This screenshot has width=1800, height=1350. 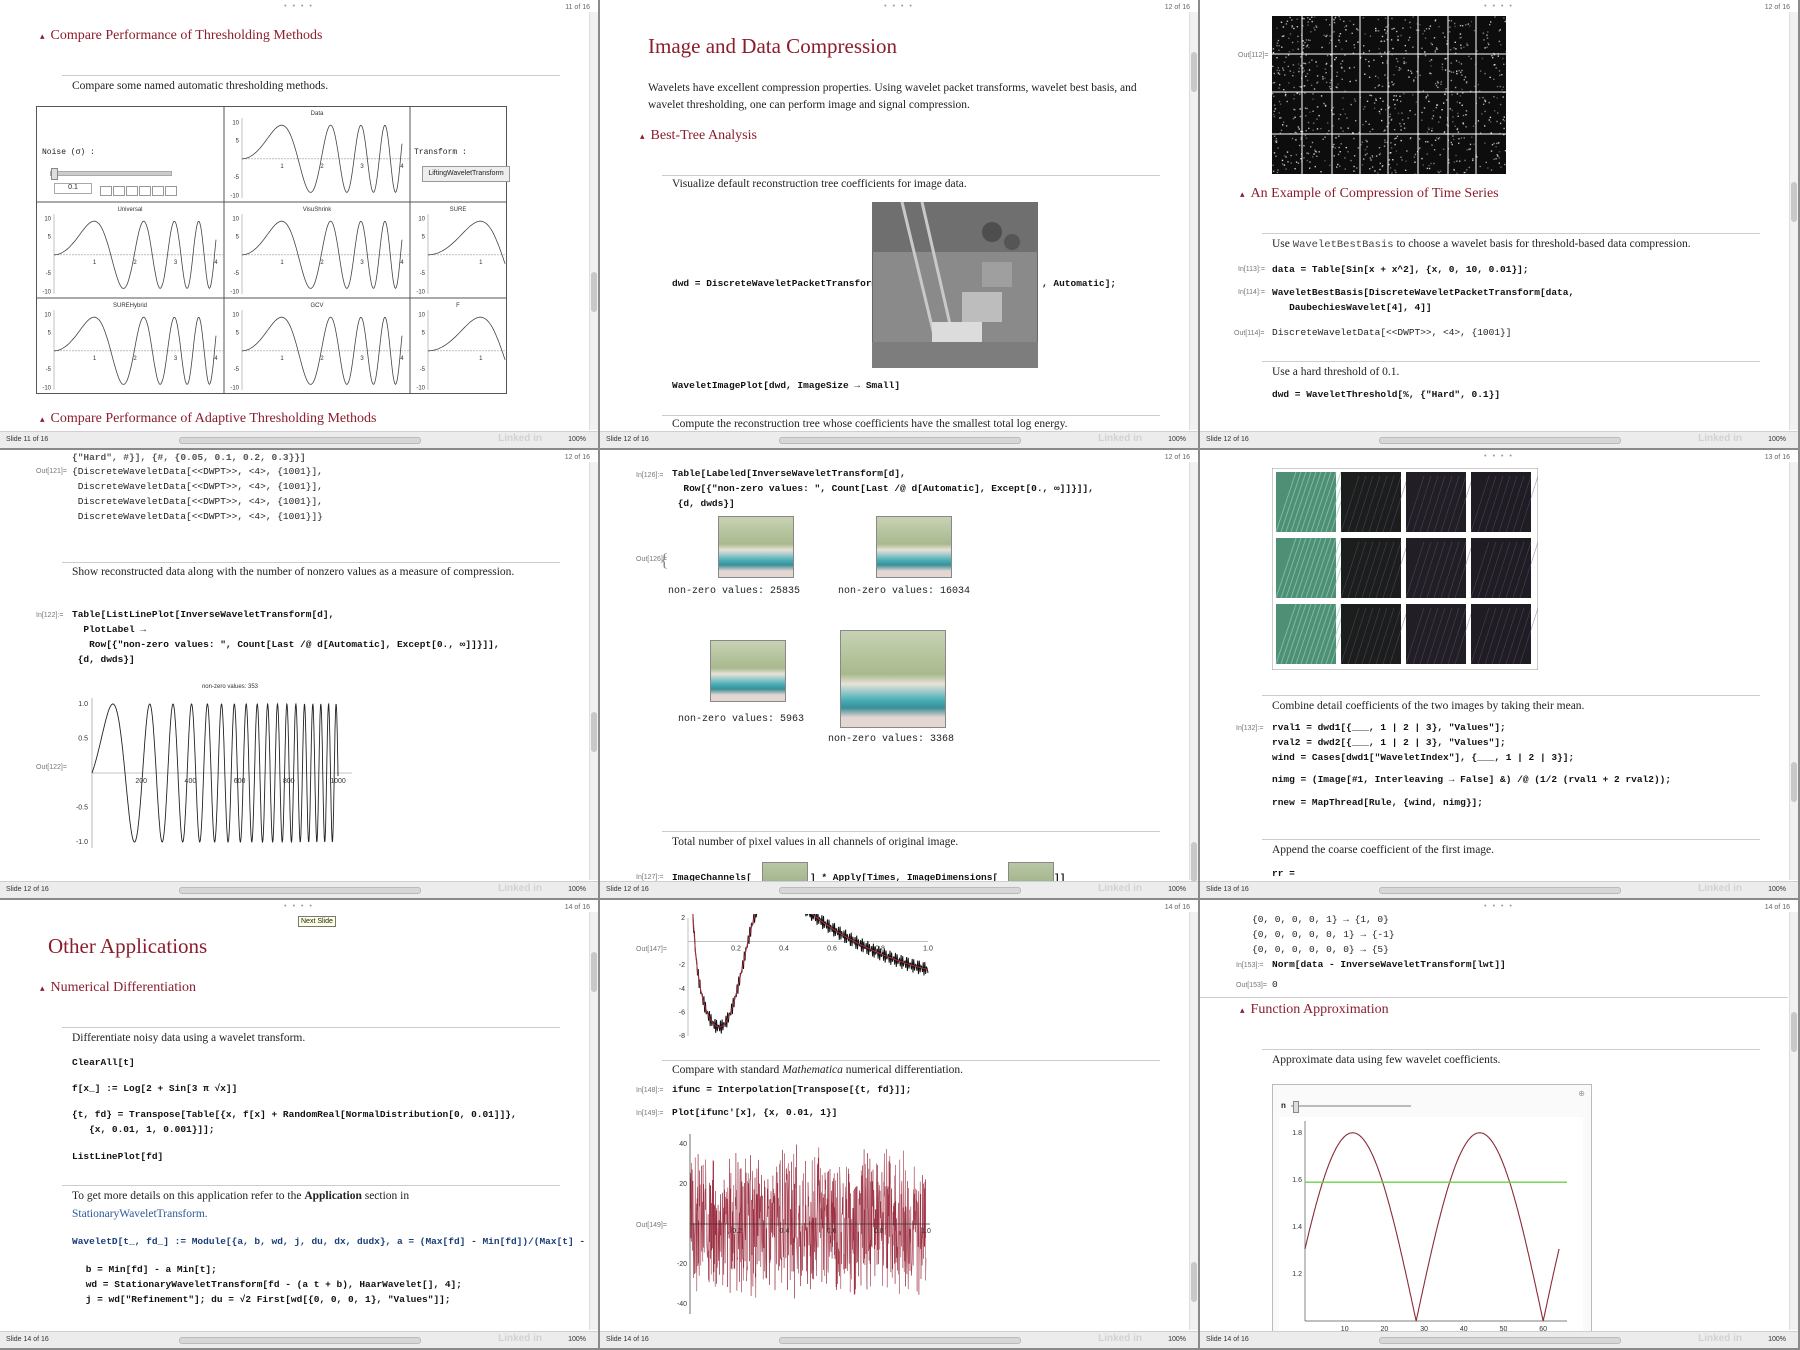 I want to click on animator-controls, so click(x=138, y=192).